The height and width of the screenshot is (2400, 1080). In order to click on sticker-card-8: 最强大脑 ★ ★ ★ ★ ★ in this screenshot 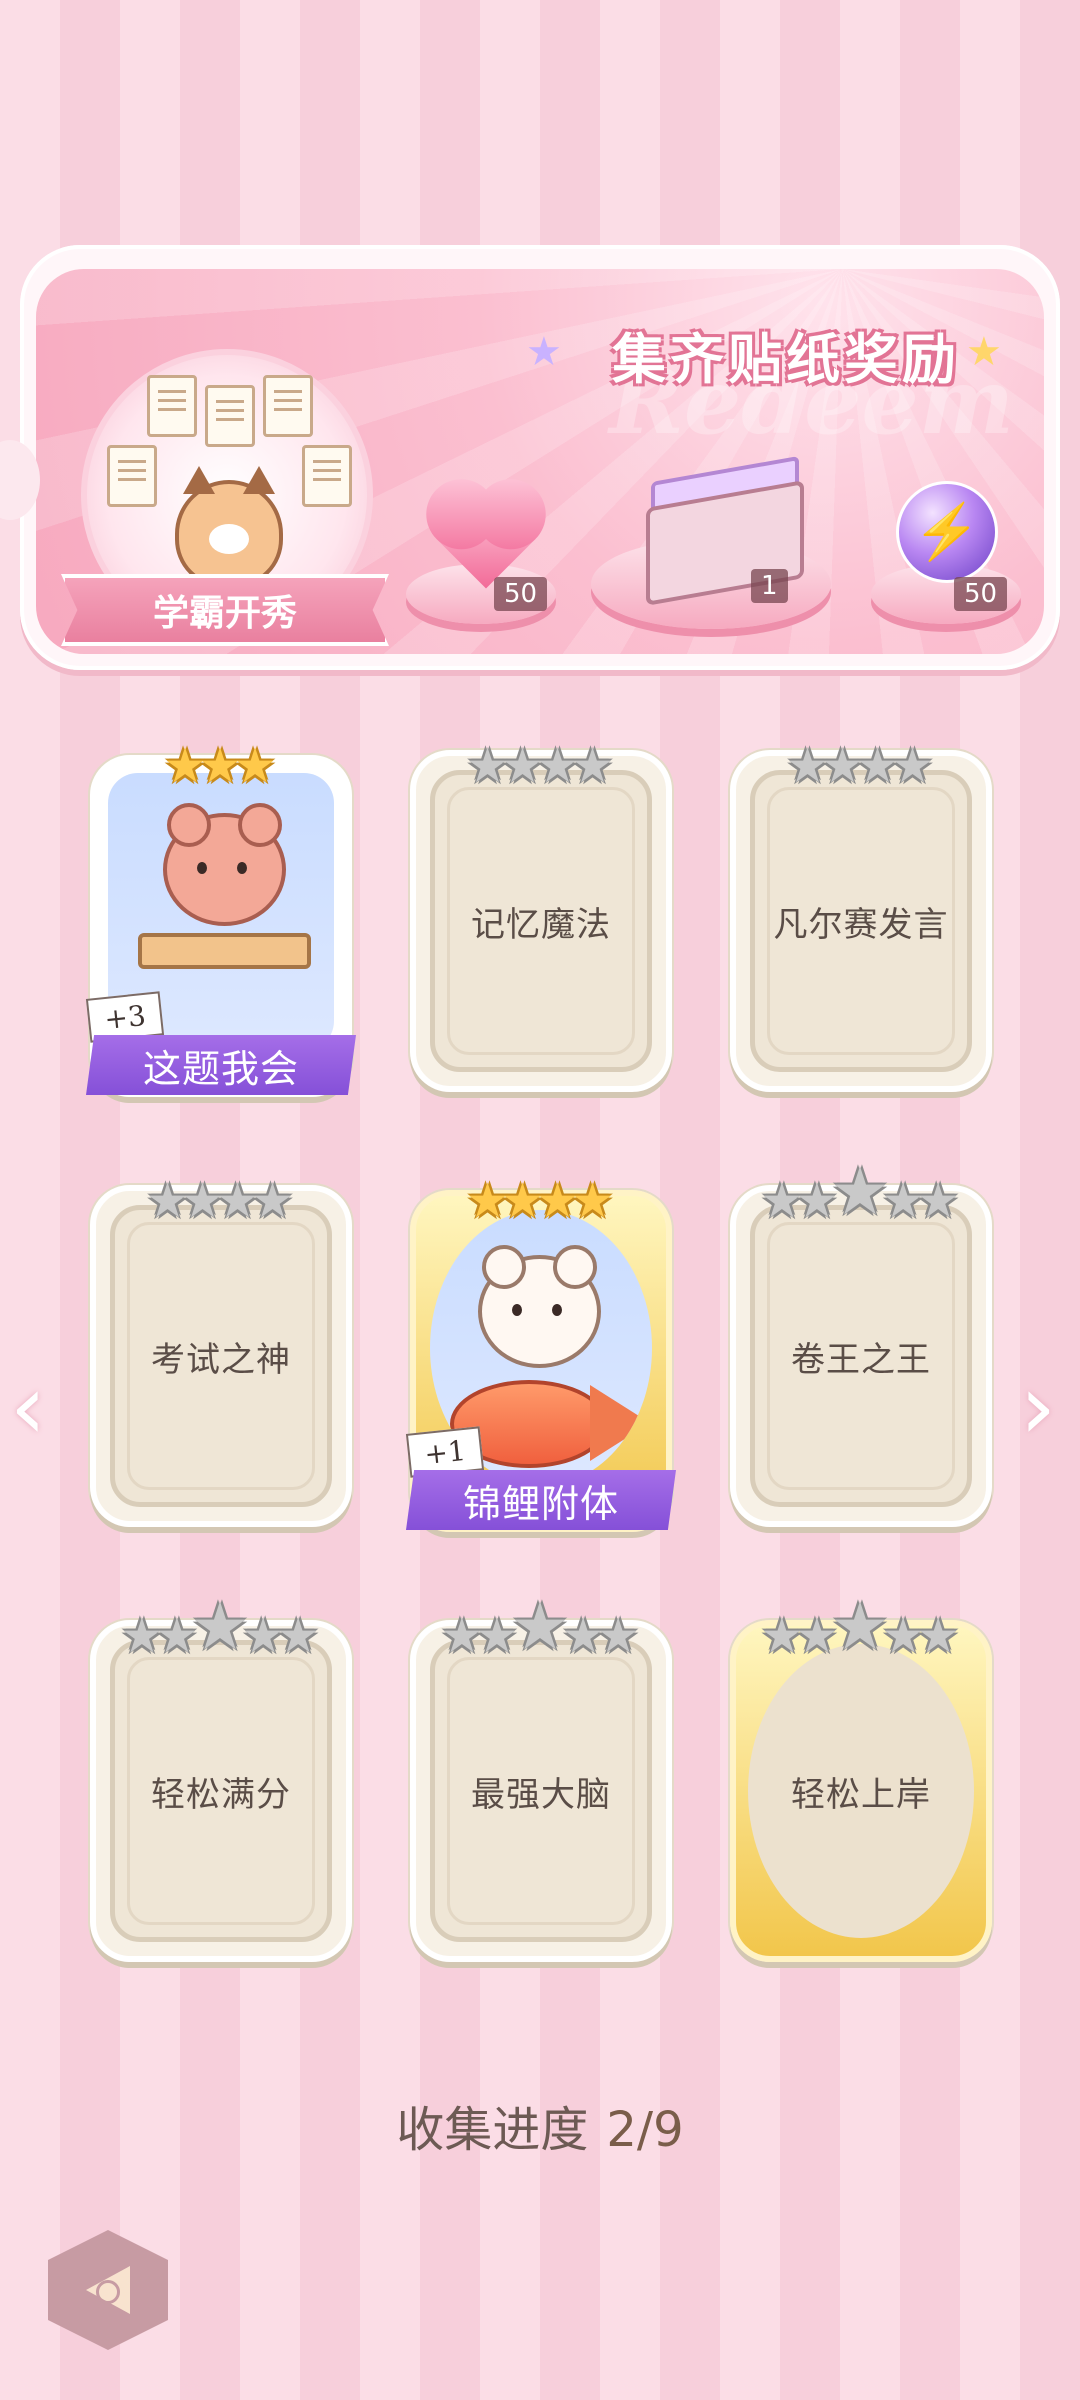, I will do `click(541, 1776)`.